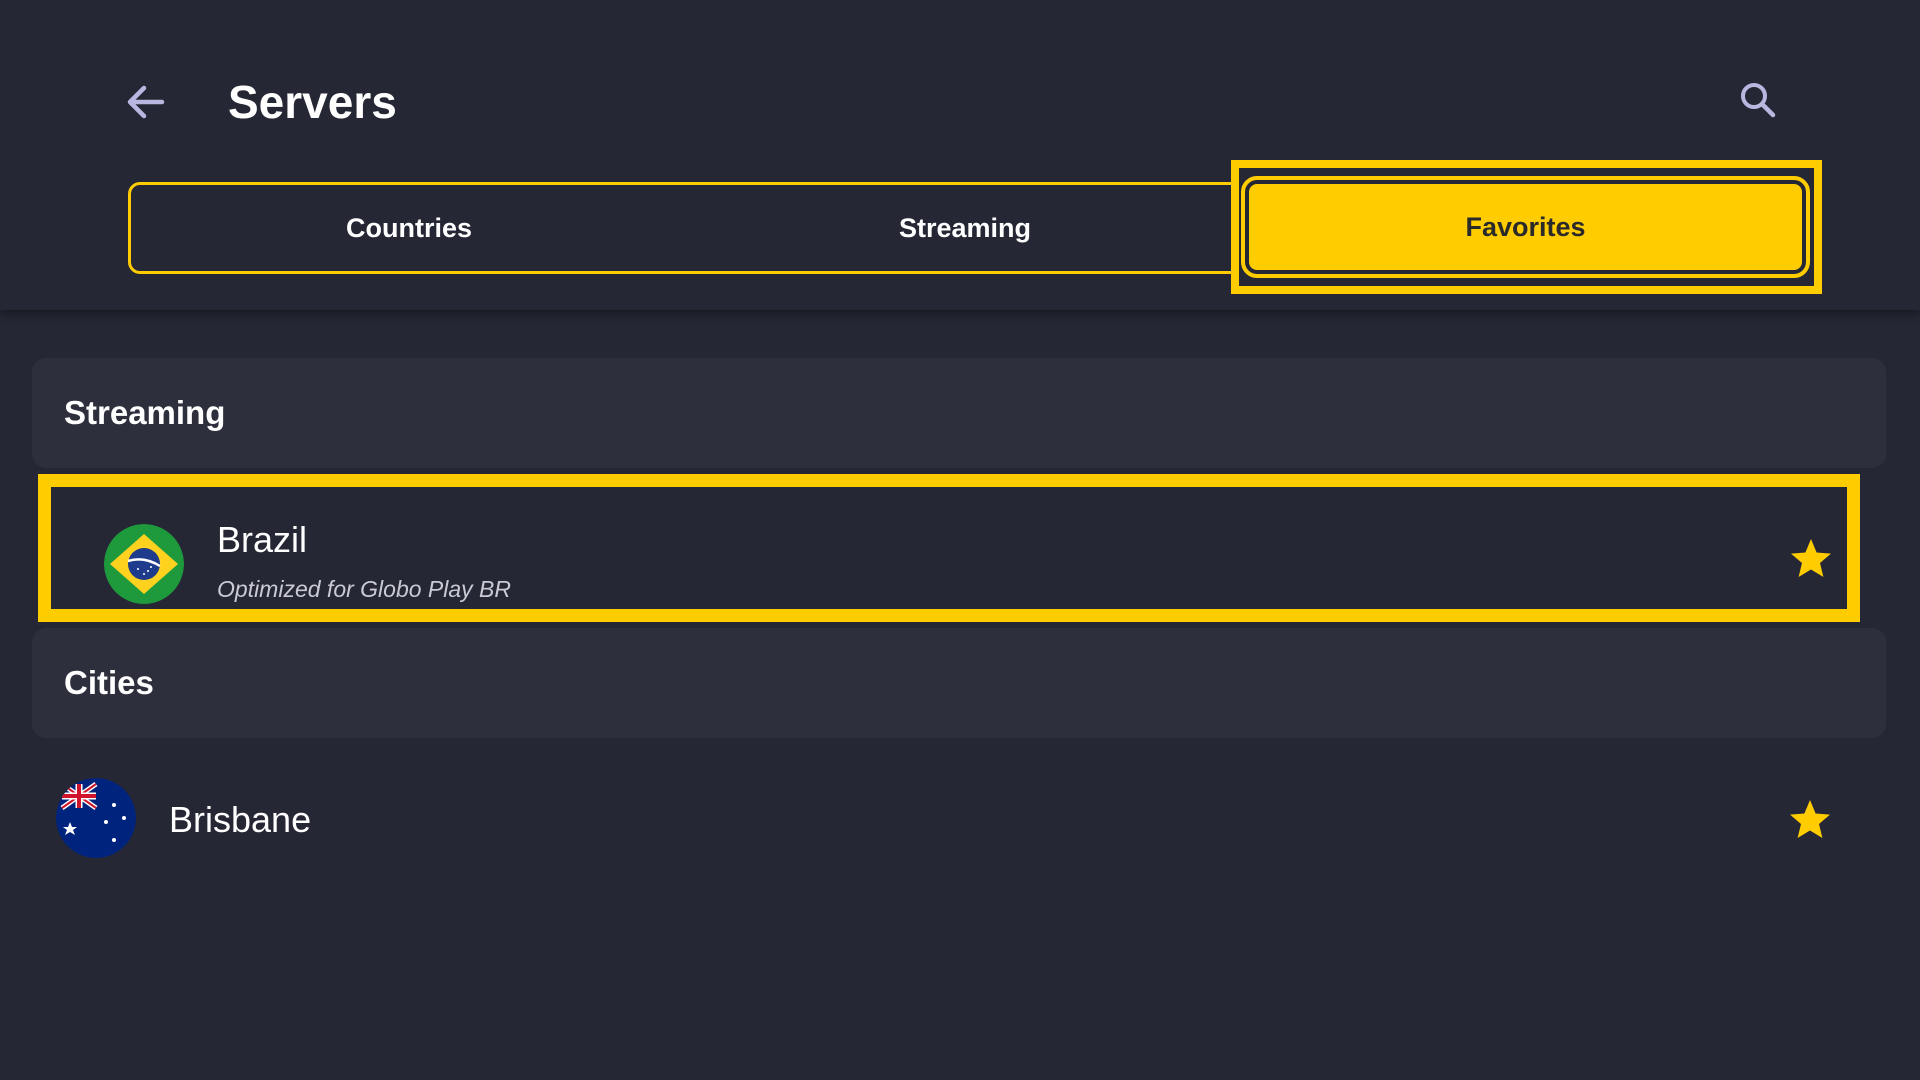 The height and width of the screenshot is (1080, 1920). Describe the element at coordinates (145, 412) in the screenshot. I see `section-title-streaming: Streaming` at that location.